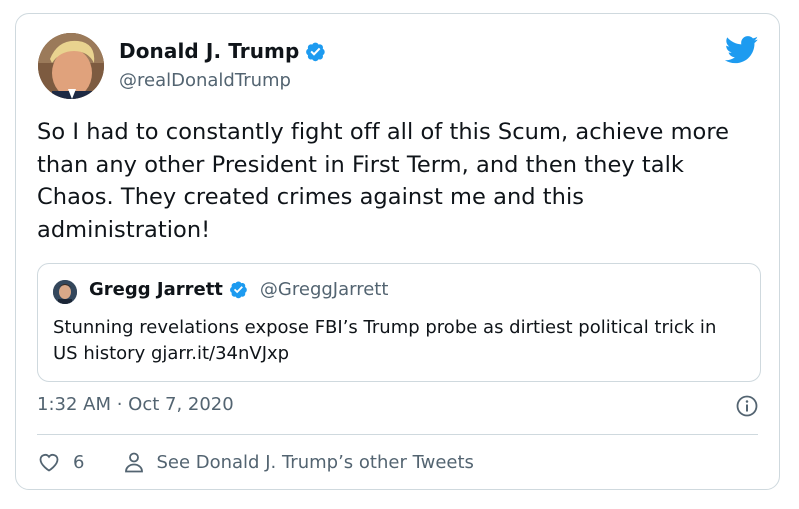  I want to click on see-other-tweets-link: See Donald J. Trump’s other Tweets, so click(298, 462).